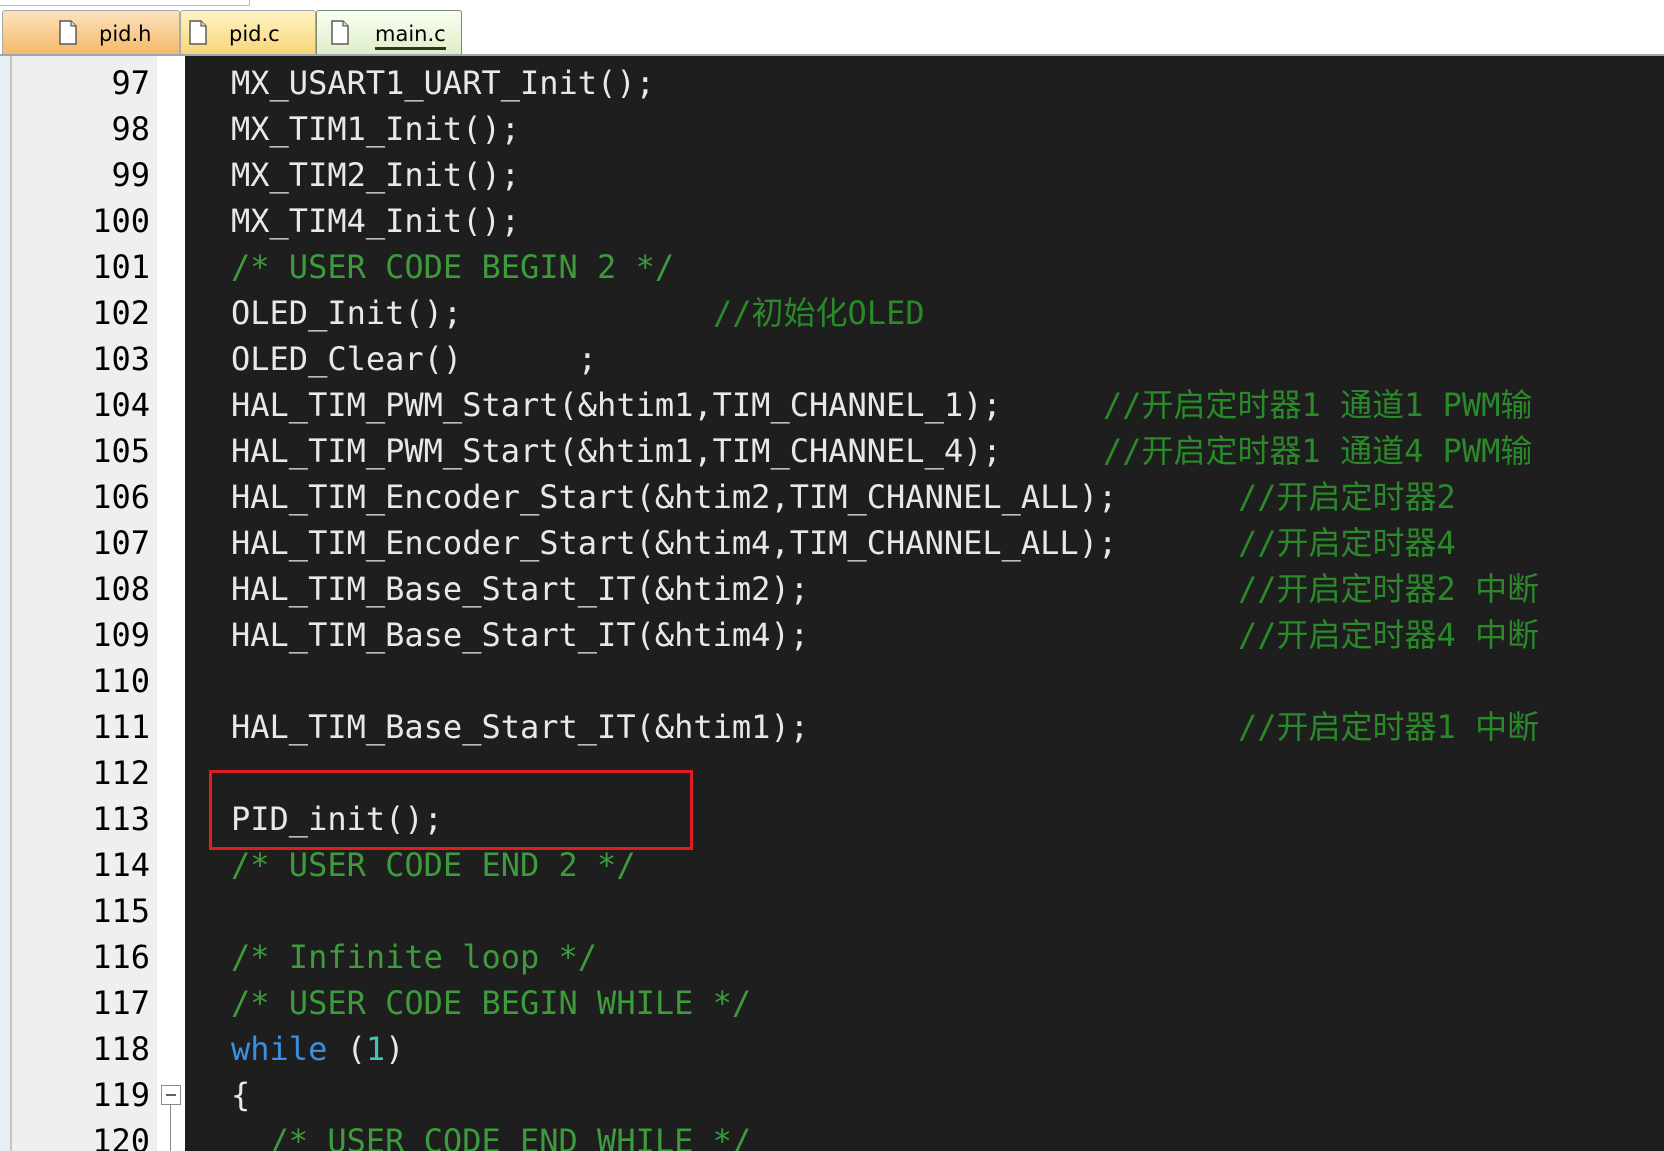  I want to click on line-number: 101, so click(121, 267).